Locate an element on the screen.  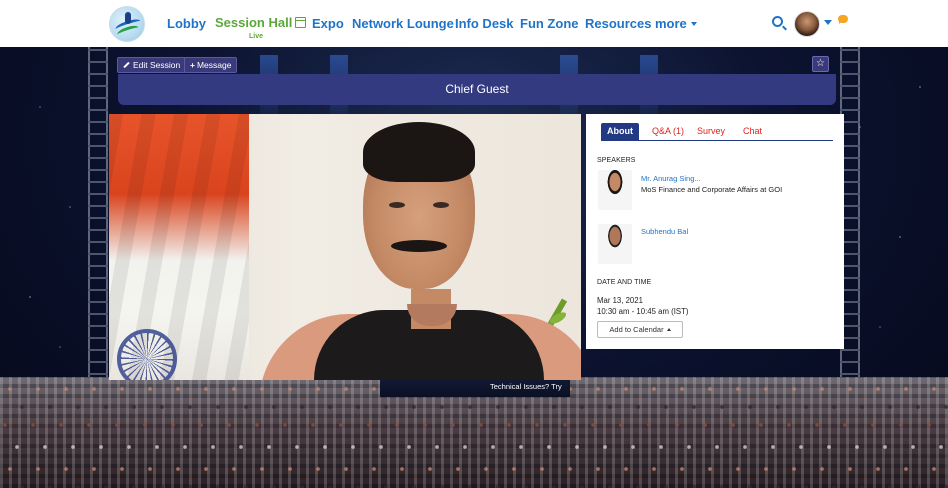
add-to-calendar-button: Add to Calendar is located at coordinates (640, 329).